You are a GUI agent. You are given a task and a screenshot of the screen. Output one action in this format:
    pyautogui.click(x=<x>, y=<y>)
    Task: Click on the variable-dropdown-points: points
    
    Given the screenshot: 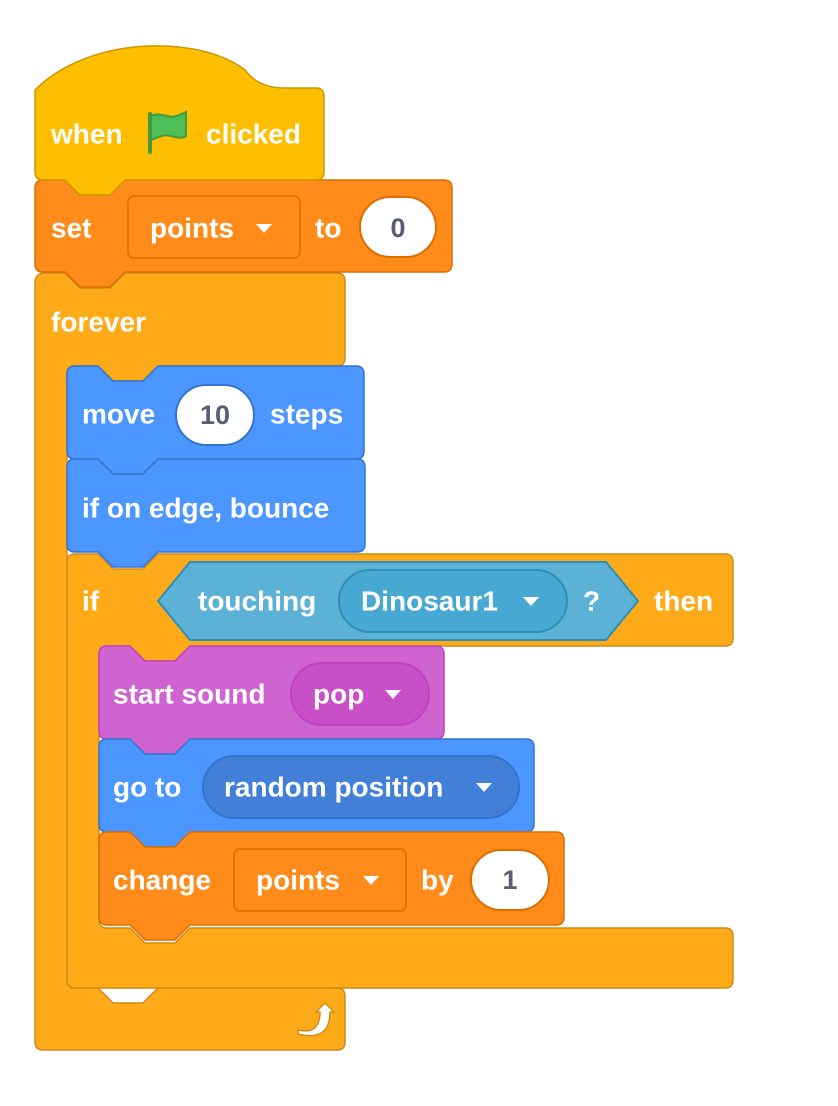 What is the action you would take?
    pyautogui.click(x=214, y=227)
    